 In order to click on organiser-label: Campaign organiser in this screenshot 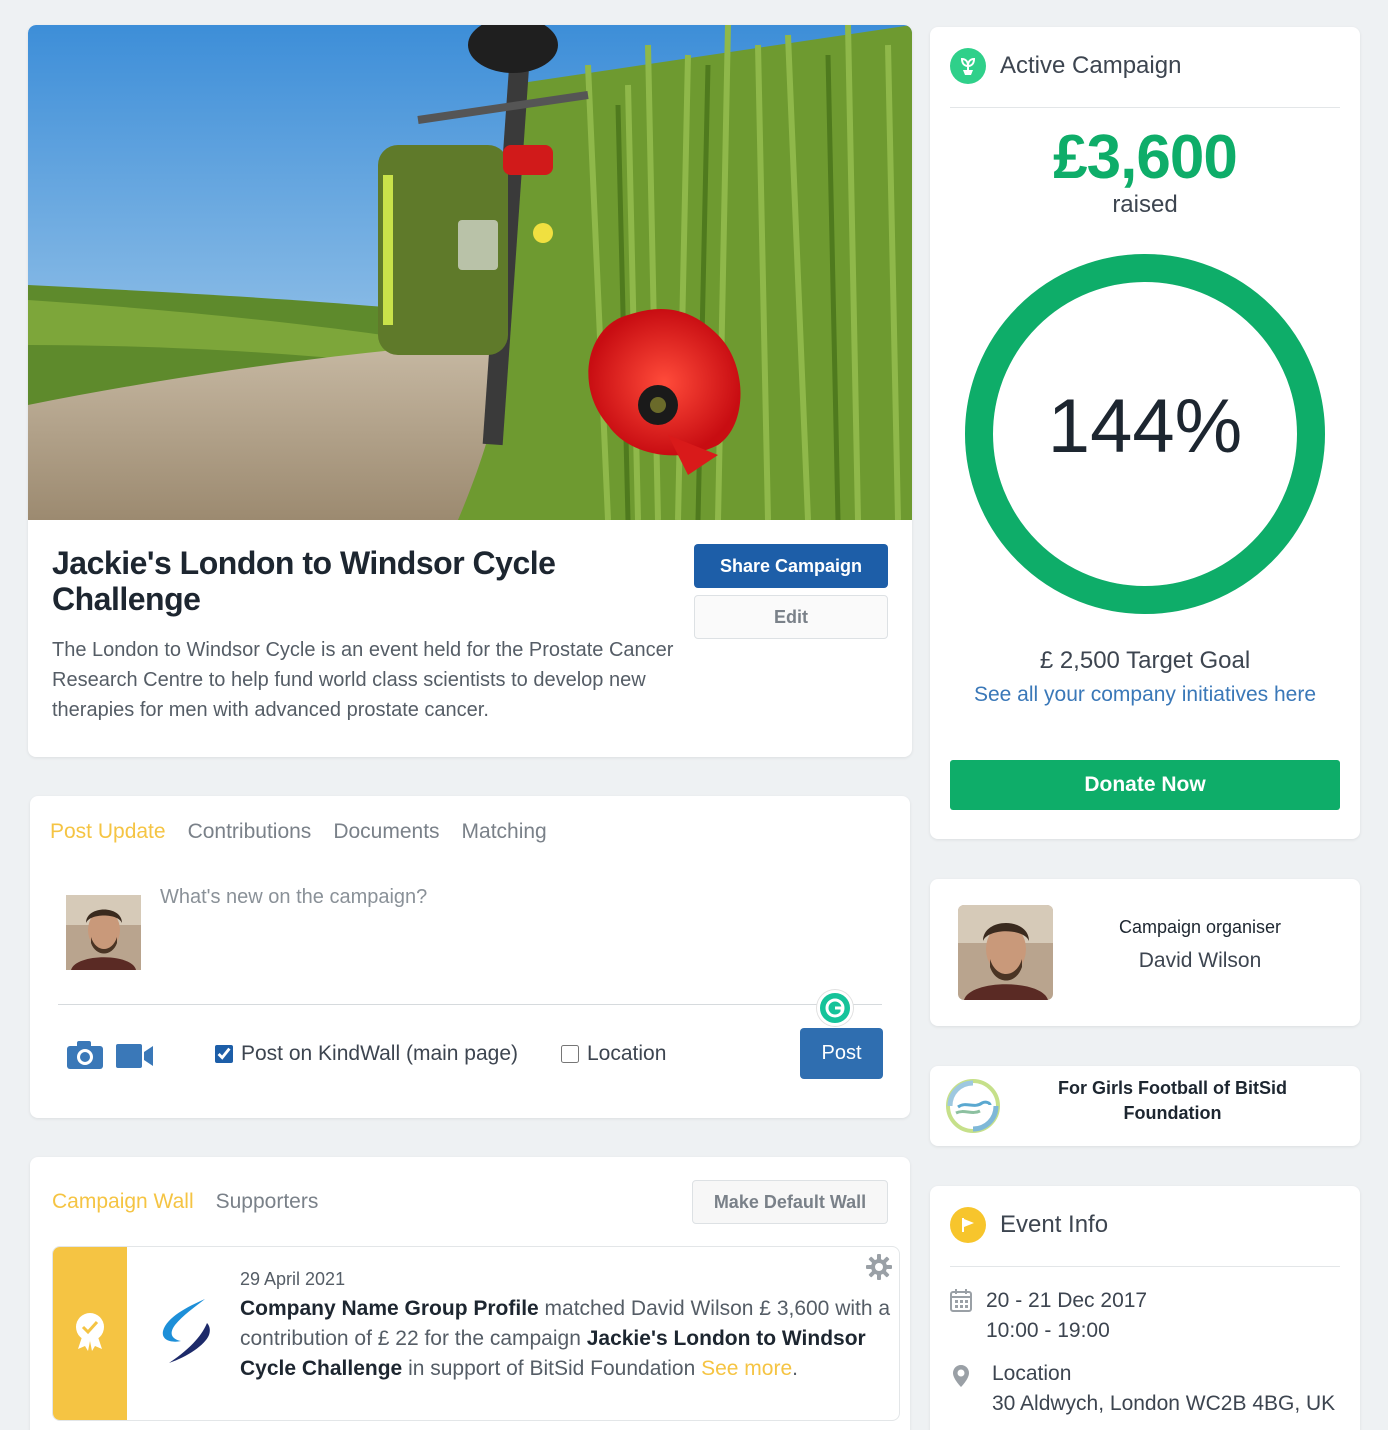, I will do `click(1200, 927)`.